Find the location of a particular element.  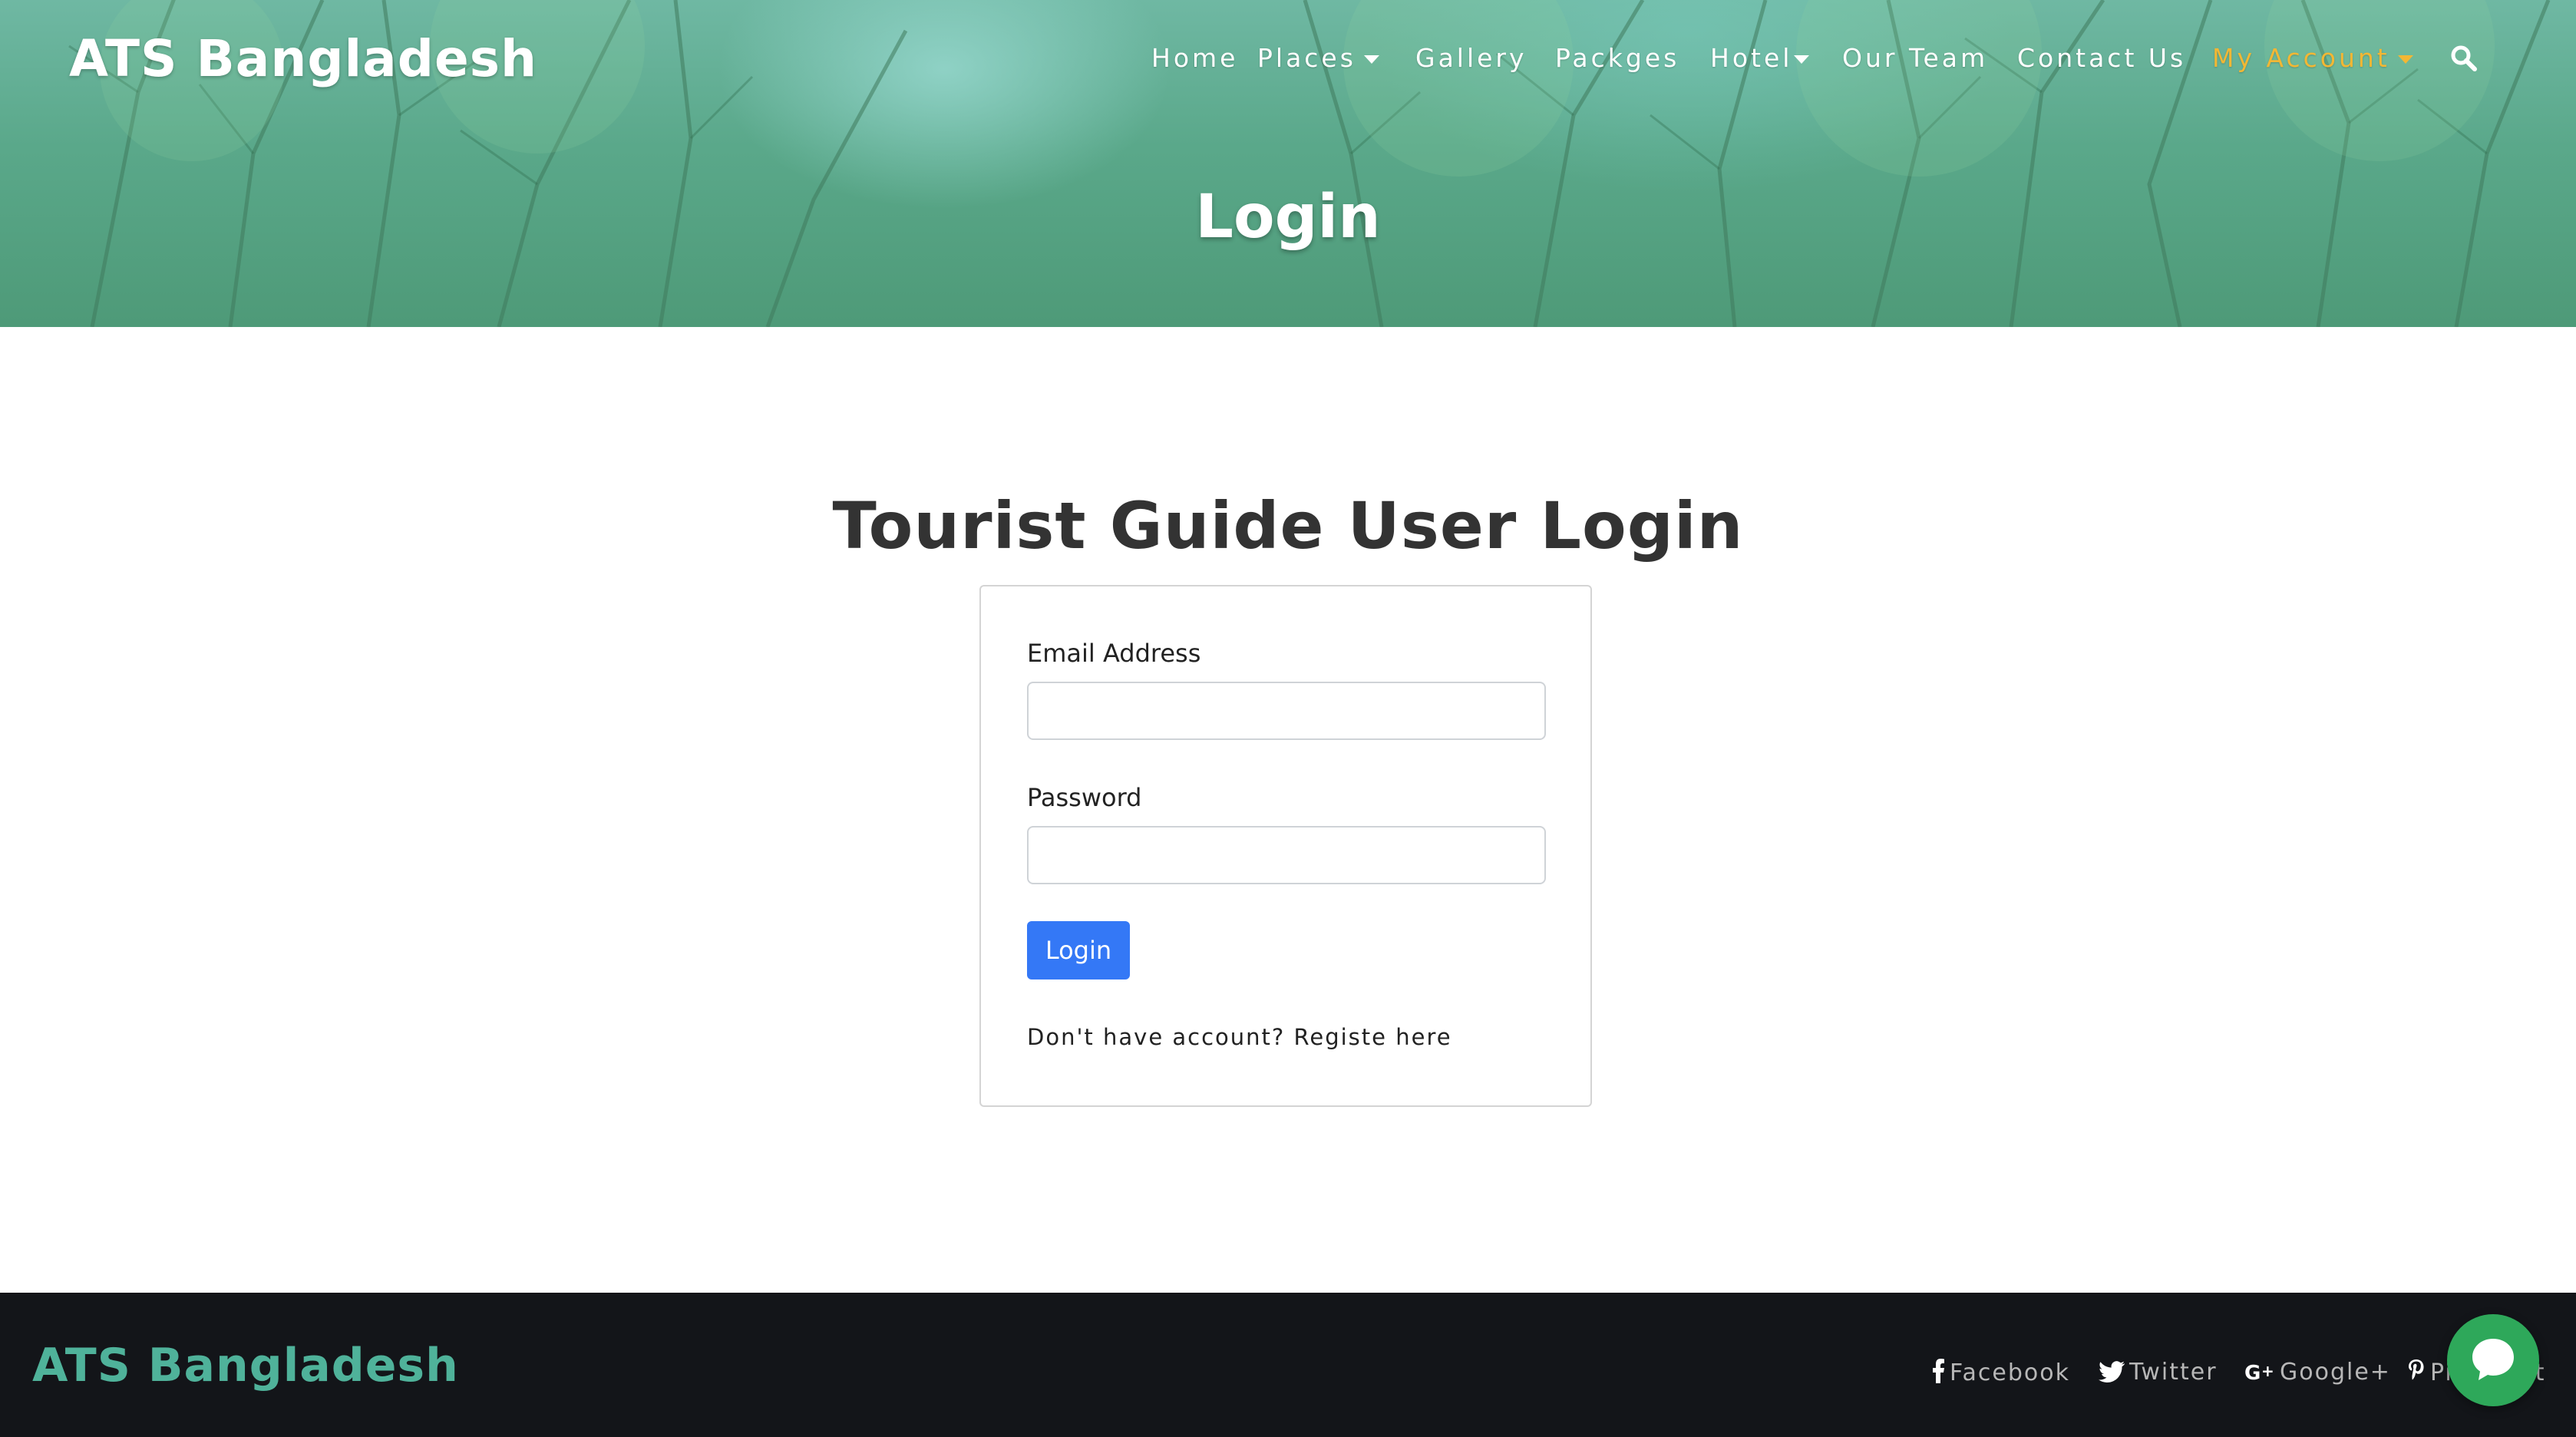

social-link-facebook: Facebook is located at coordinates (2002, 1372).